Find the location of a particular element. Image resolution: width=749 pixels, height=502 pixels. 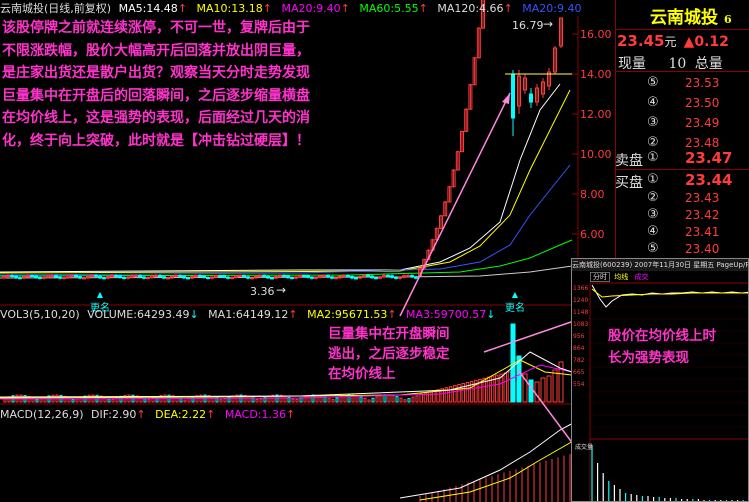

low-price-label: 3.36 is located at coordinates (262, 291).